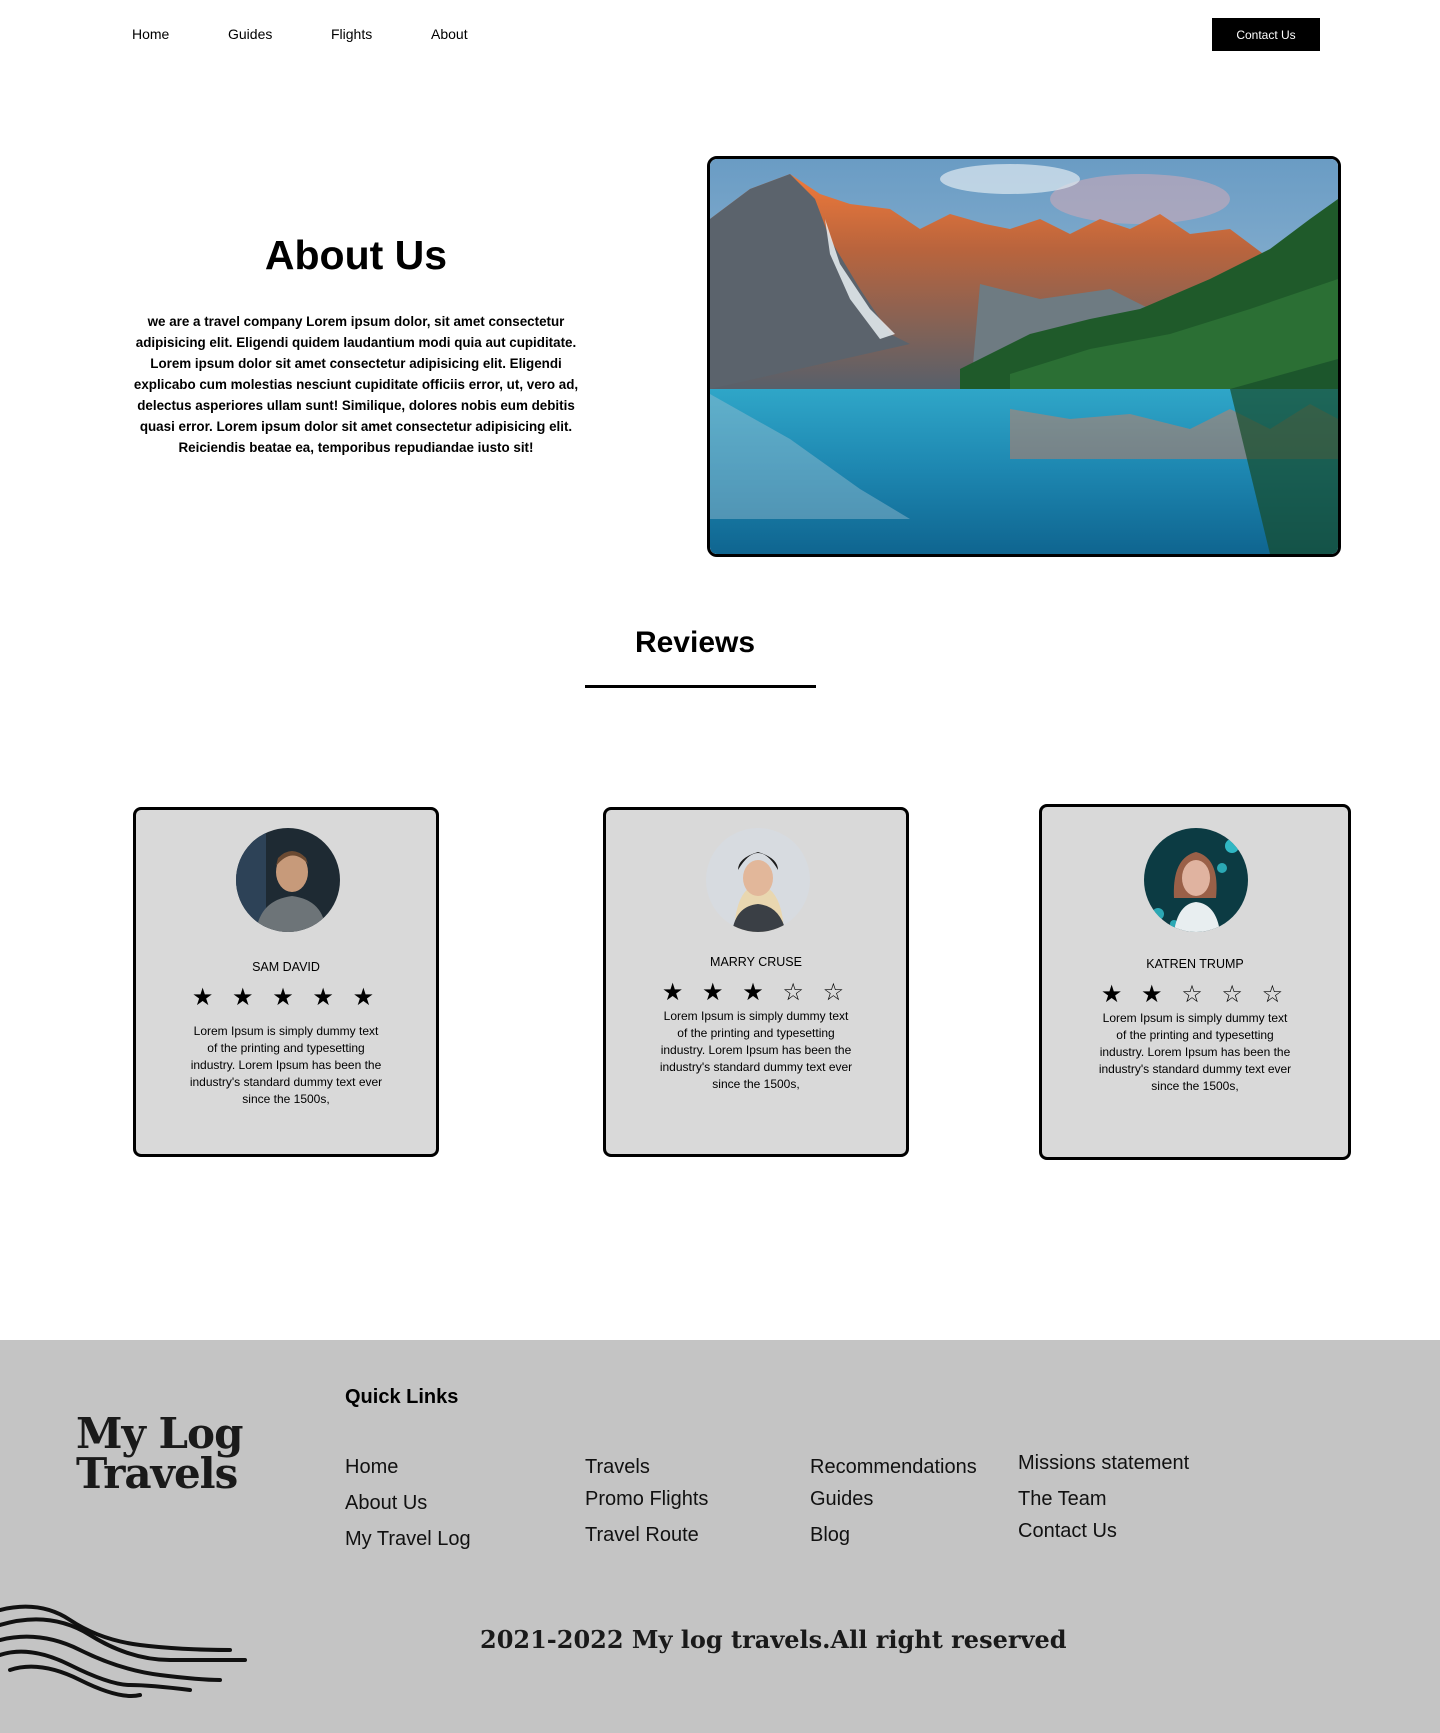 Image resolution: width=1440 pixels, height=1733 pixels. What do you see at coordinates (893, 1467) in the screenshot?
I see `footer-link-recommendations: Recommendations` at bounding box center [893, 1467].